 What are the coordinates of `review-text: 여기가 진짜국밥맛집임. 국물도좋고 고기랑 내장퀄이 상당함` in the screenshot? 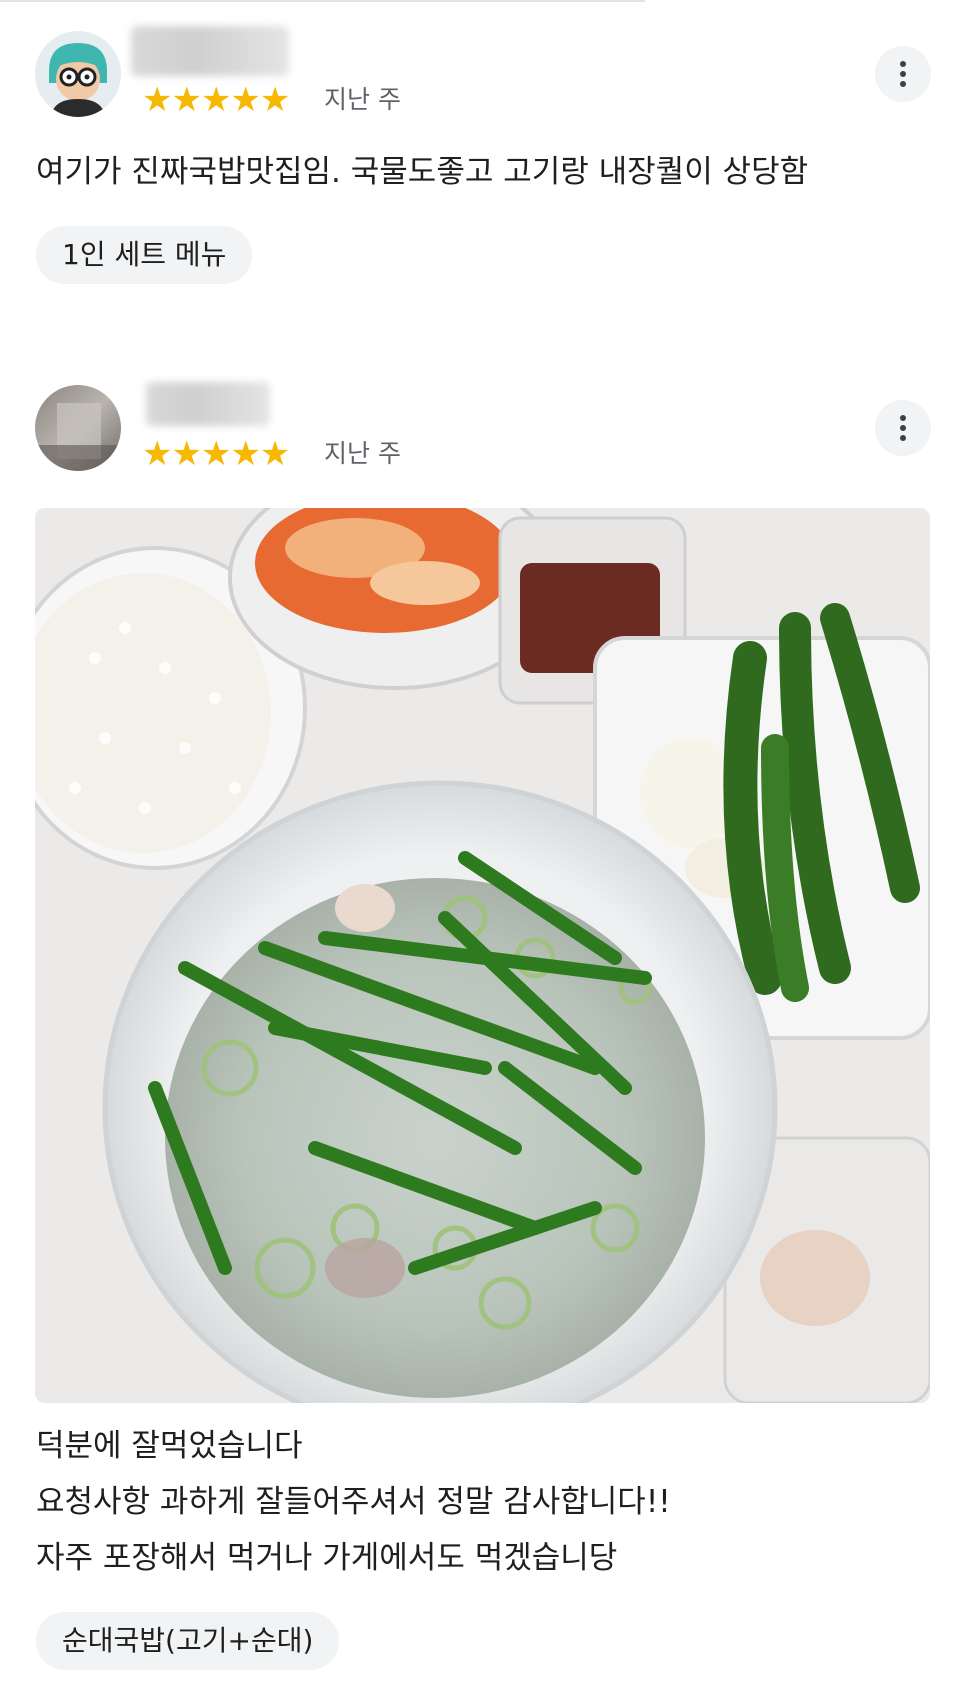 It's located at (422, 172).